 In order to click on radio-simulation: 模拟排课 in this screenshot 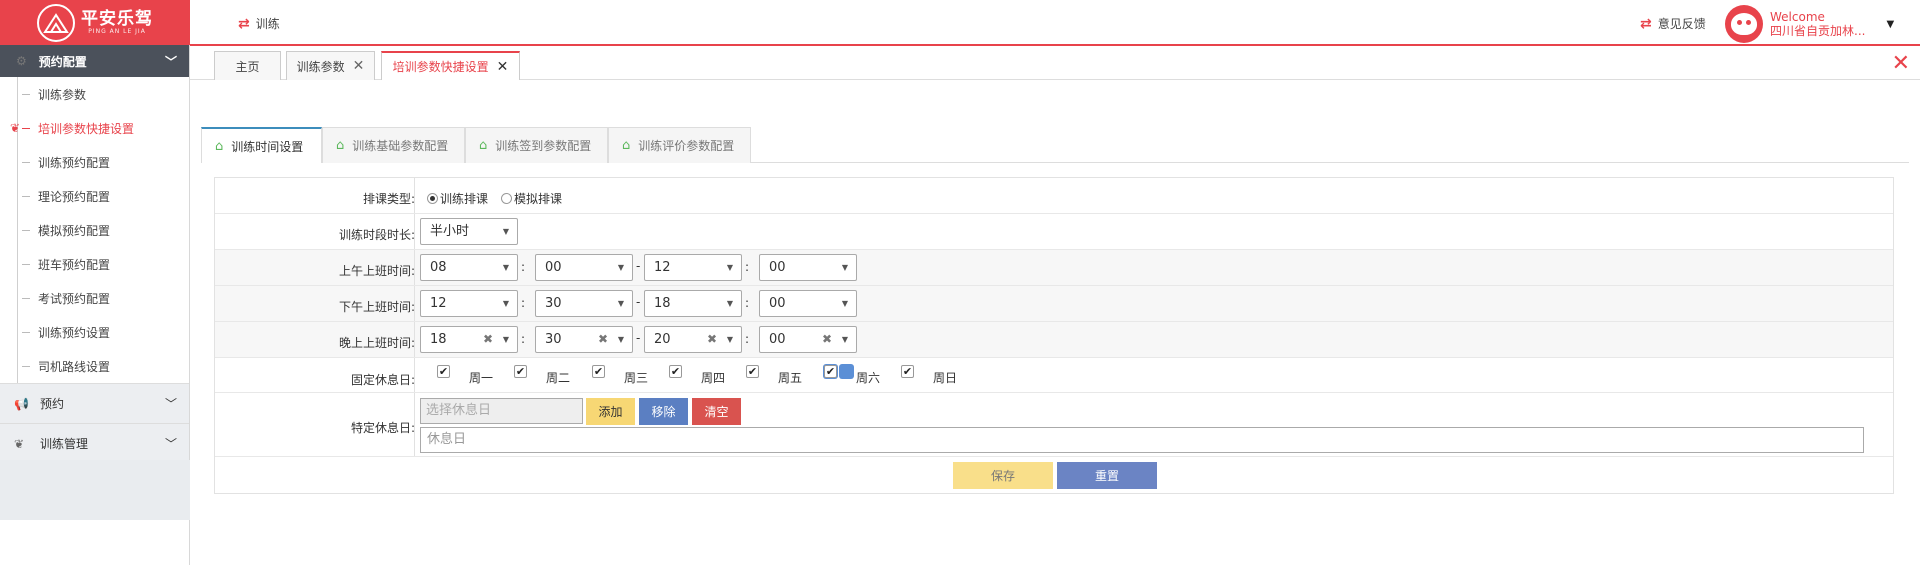, I will do `click(531, 198)`.